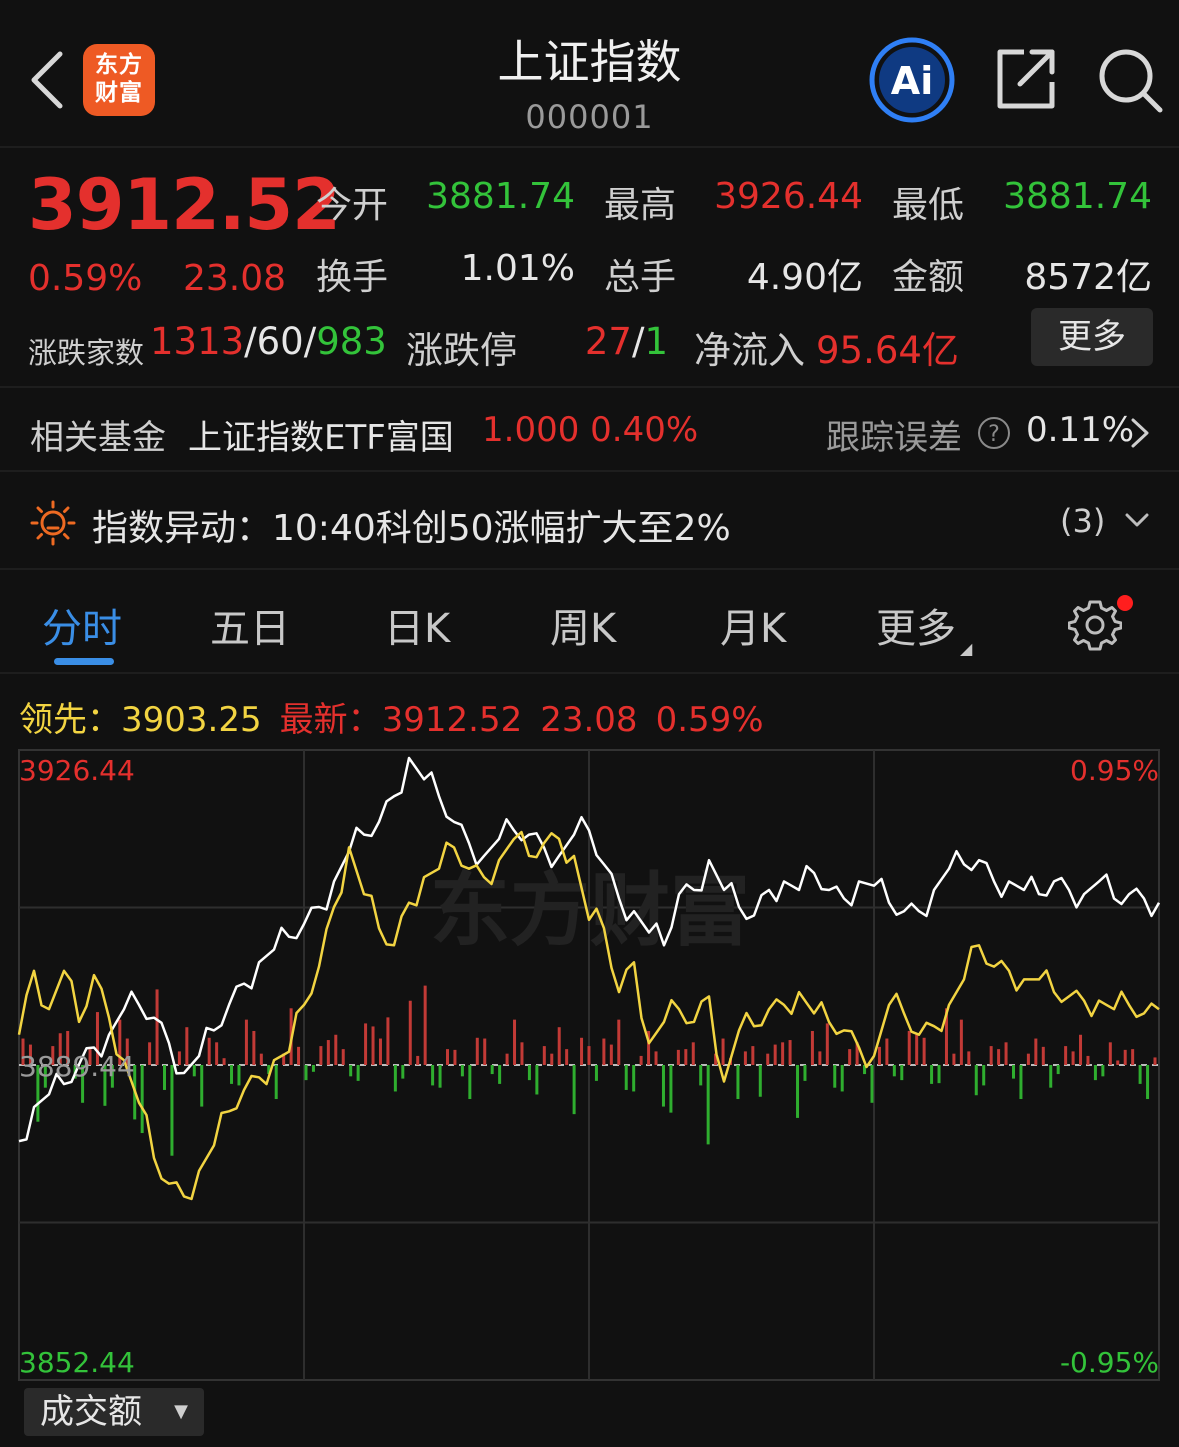  Describe the element at coordinates (1130, 80) in the screenshot. I see `search-icon` at that location.